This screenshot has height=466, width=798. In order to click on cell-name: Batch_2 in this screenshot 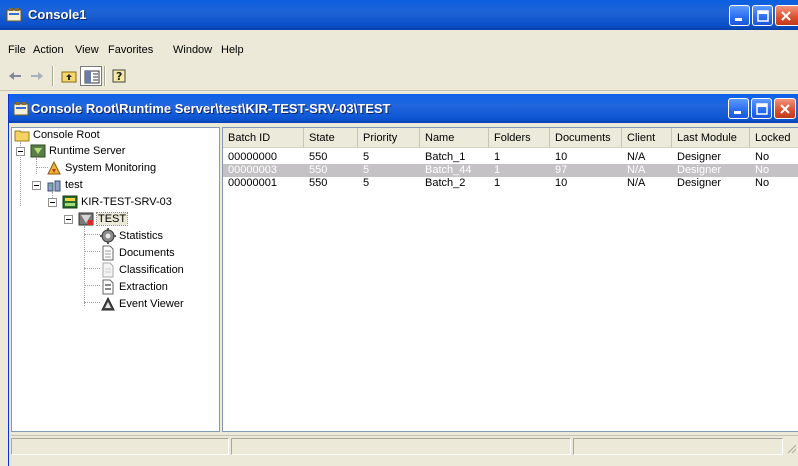, I will do `click(445, 183)`.